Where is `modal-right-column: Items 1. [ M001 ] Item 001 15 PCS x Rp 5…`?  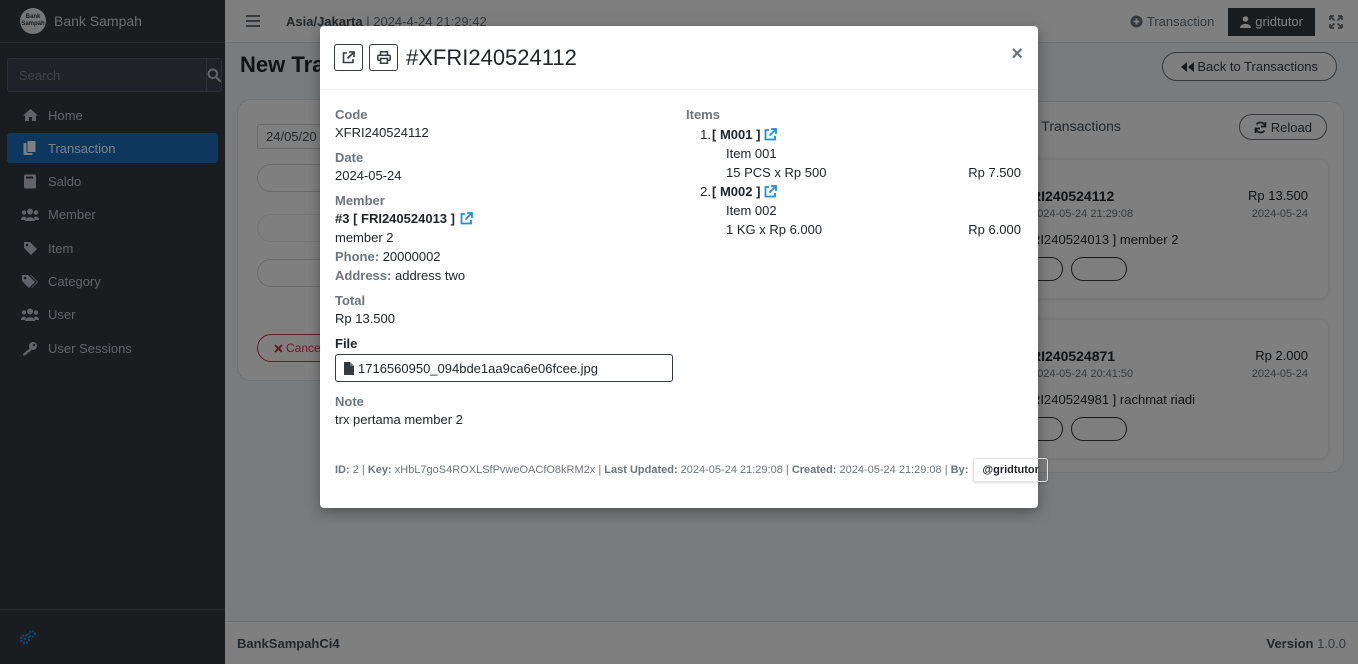
modal-right-column: Items 1. [ M001 ] Item 001 15 PCS x Rp 5… is located at coordinates (853, 172).